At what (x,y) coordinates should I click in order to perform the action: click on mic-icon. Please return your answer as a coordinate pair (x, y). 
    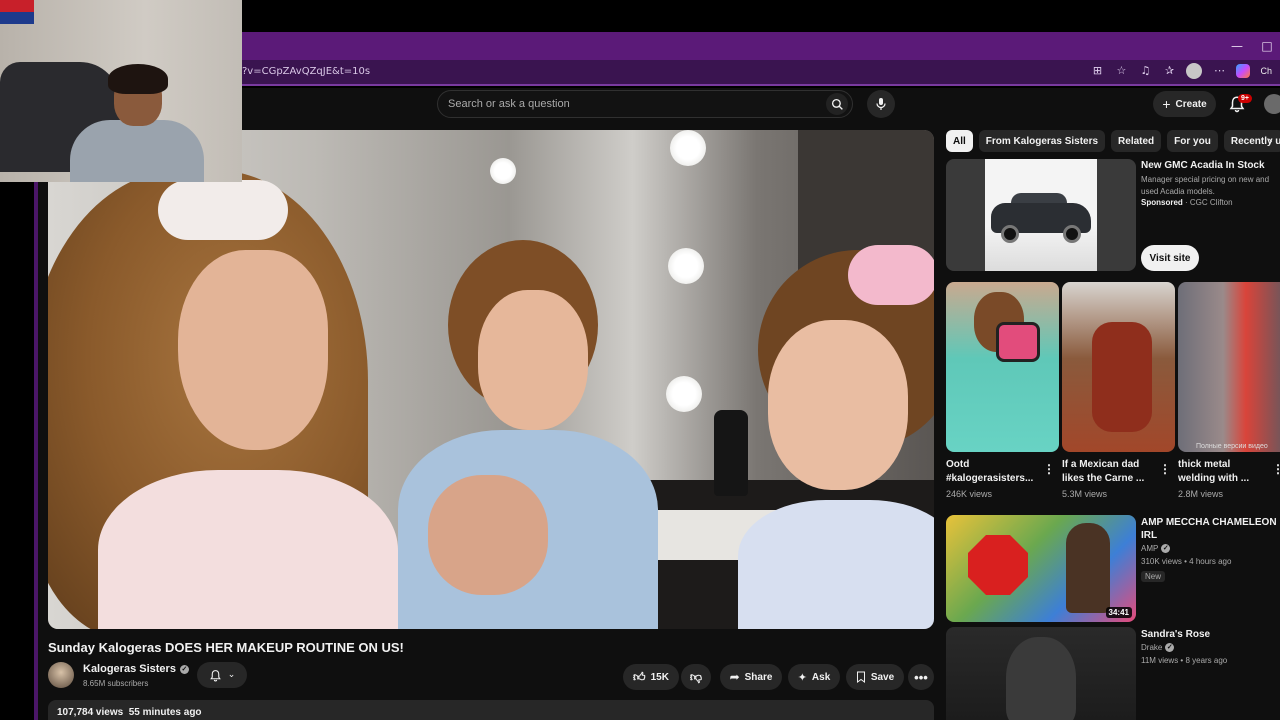
    Looking at the image, I should click on (881, 104).